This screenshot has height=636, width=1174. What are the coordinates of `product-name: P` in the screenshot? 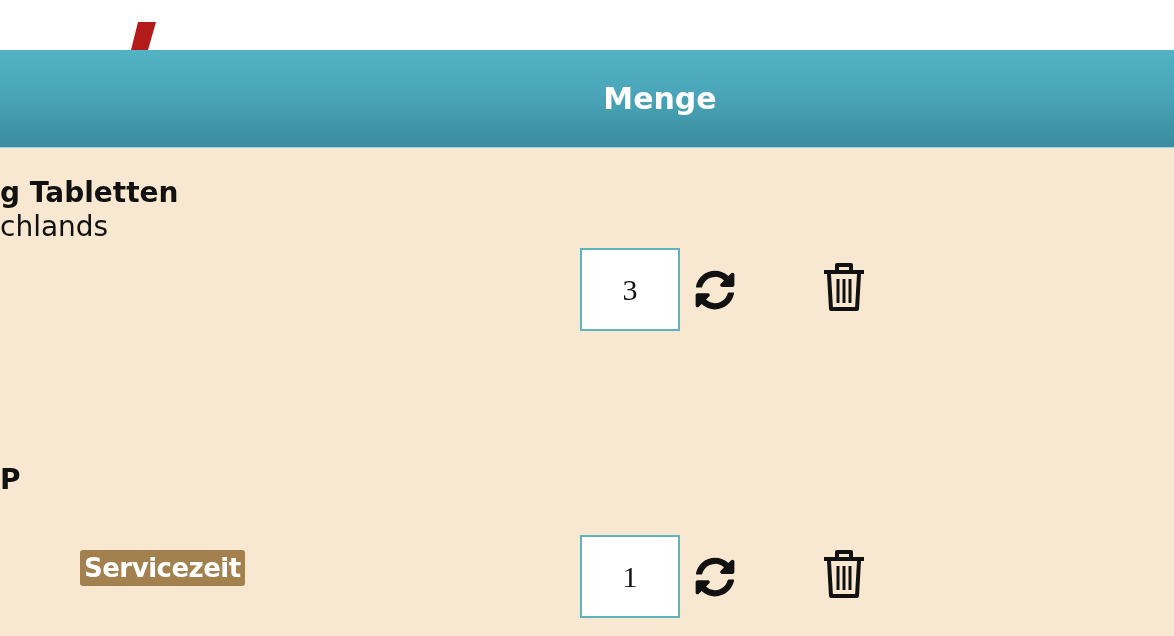 It's located at (10, 480).